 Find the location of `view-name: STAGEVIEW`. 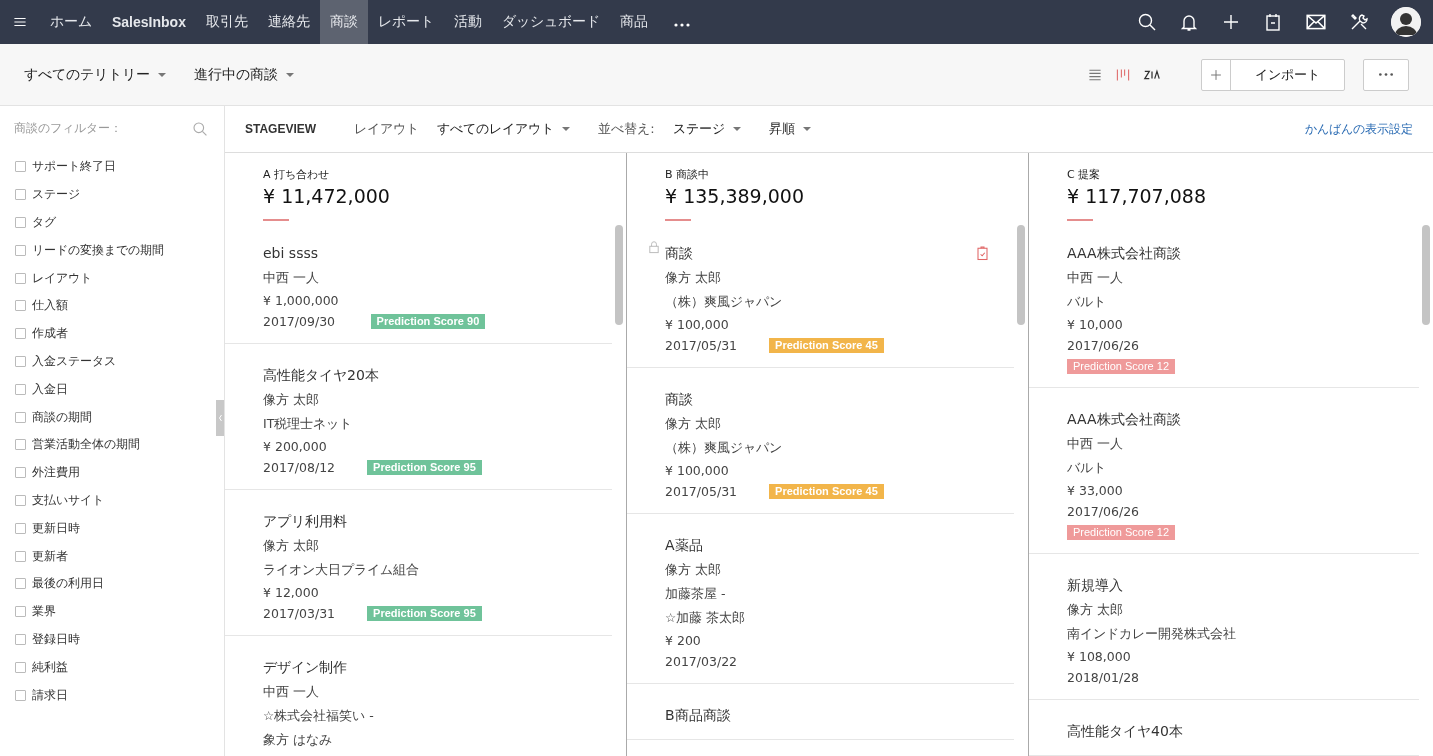

view-name: STAGEVIEW is located at coordinates (281, 129).